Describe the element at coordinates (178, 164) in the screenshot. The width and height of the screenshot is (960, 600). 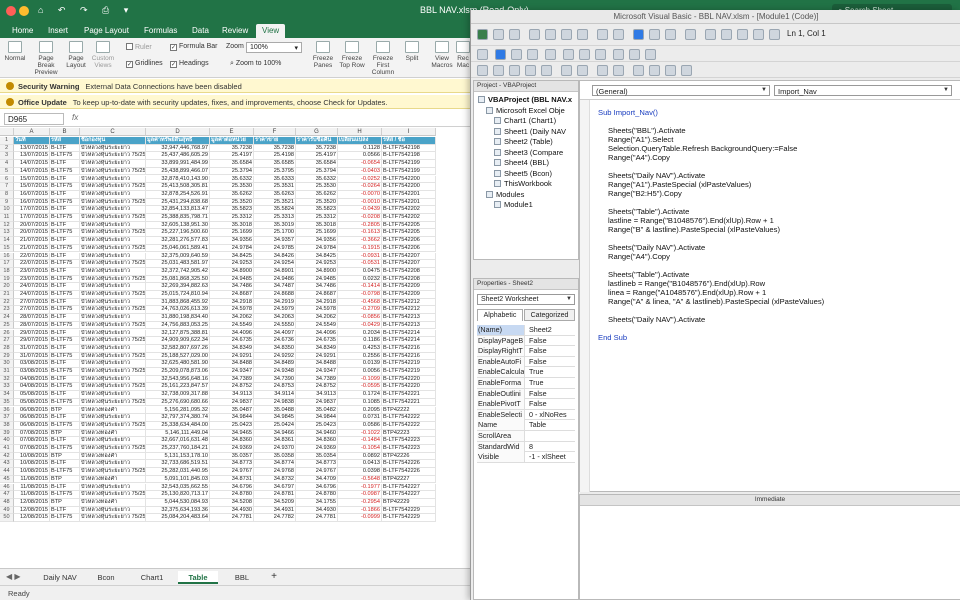
I see `cell: 33,899,991,484.99` at that location.